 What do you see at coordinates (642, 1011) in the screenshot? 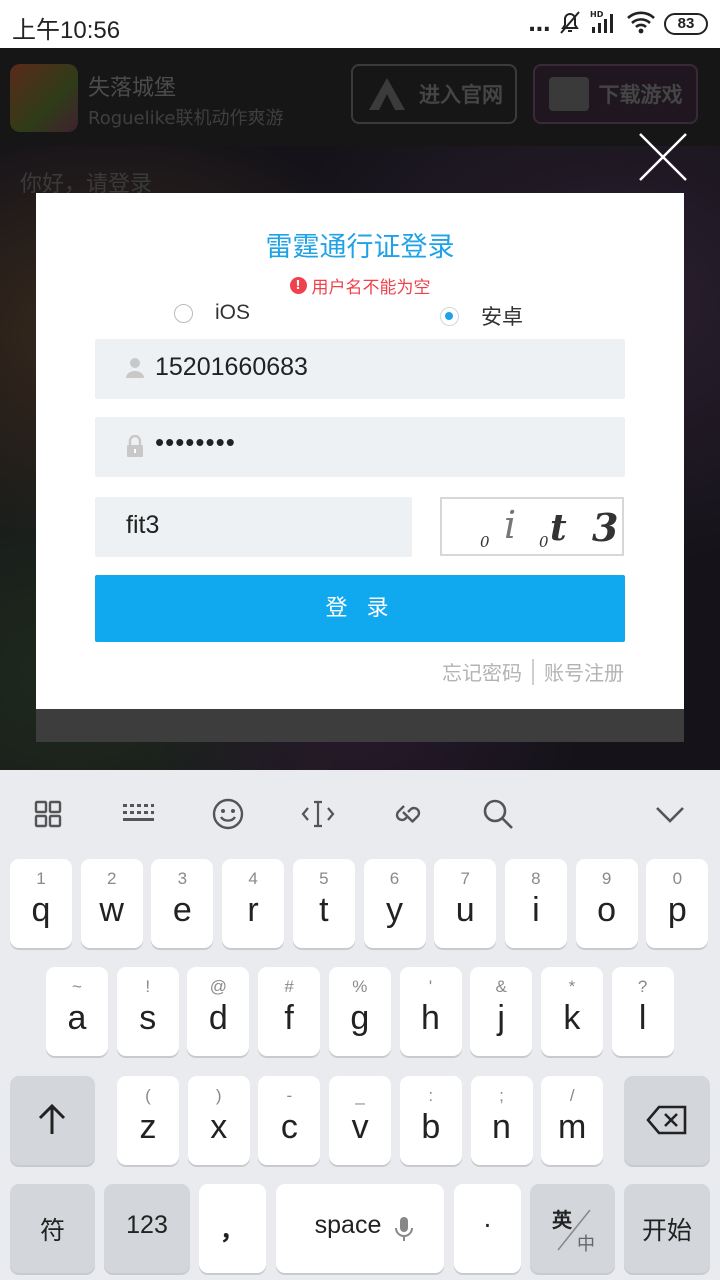
I see `key-l: ? l` at bounding box center [642, 1011].